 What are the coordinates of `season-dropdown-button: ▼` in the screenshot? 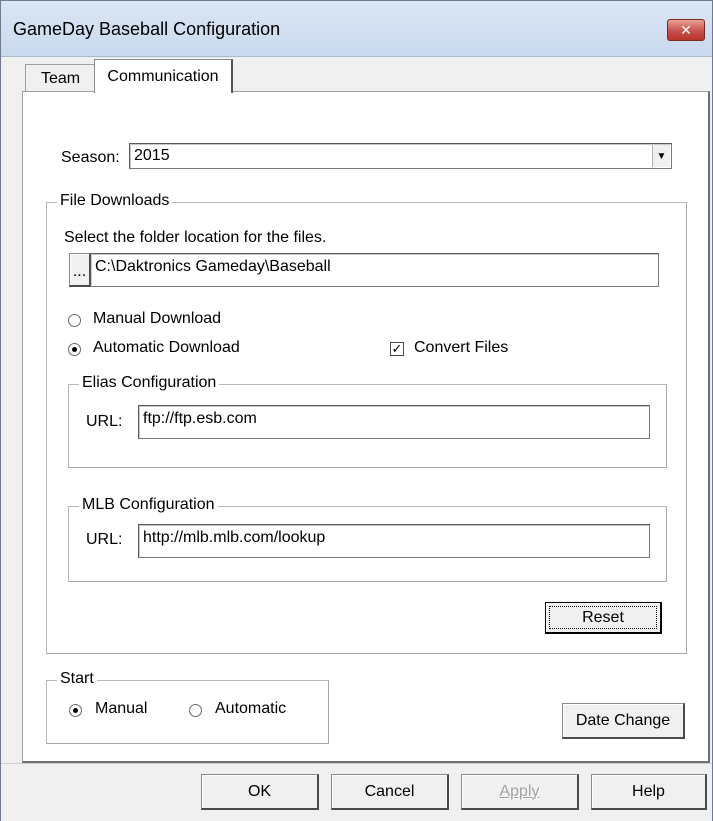 It's located at (661, 156).